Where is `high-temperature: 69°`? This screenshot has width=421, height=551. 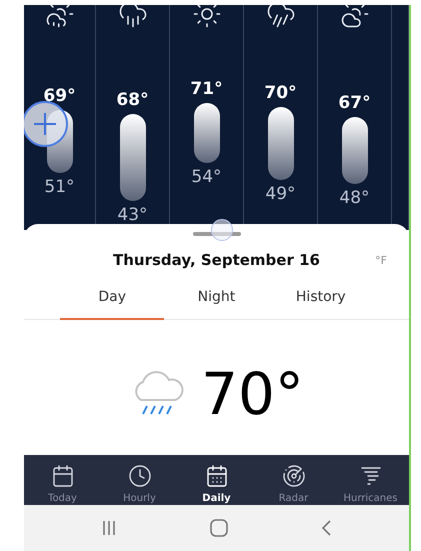 high-temperature: 69° is located at coordinates (59, 96).